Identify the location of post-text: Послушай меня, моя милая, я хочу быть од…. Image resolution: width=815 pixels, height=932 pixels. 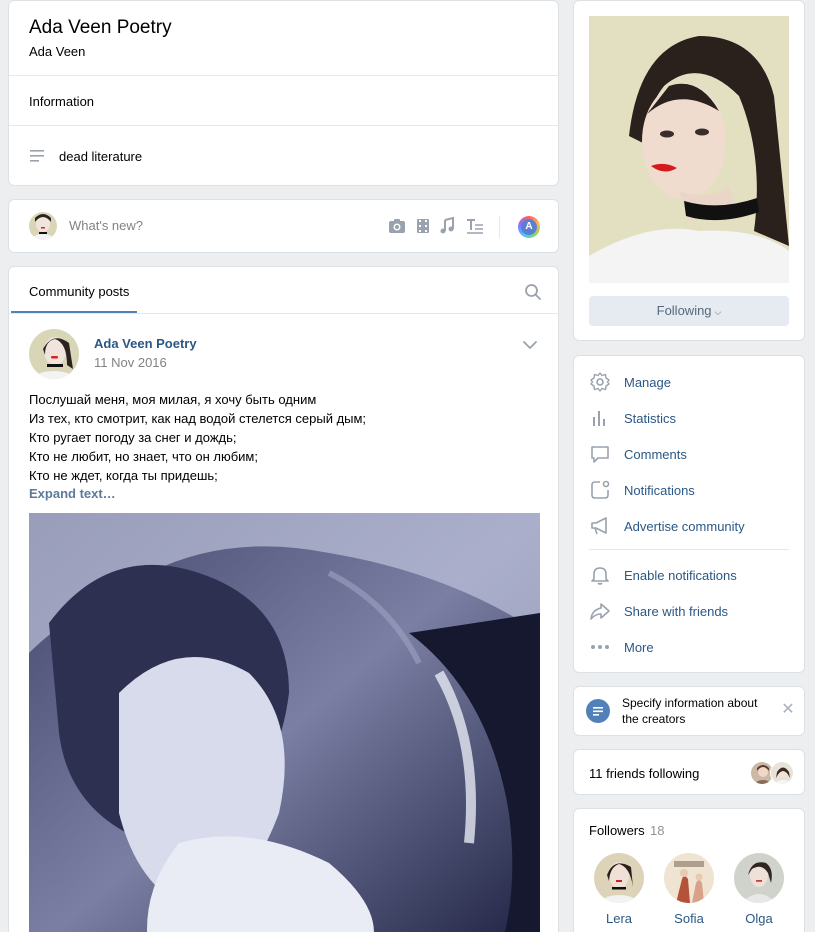
(279, 437).